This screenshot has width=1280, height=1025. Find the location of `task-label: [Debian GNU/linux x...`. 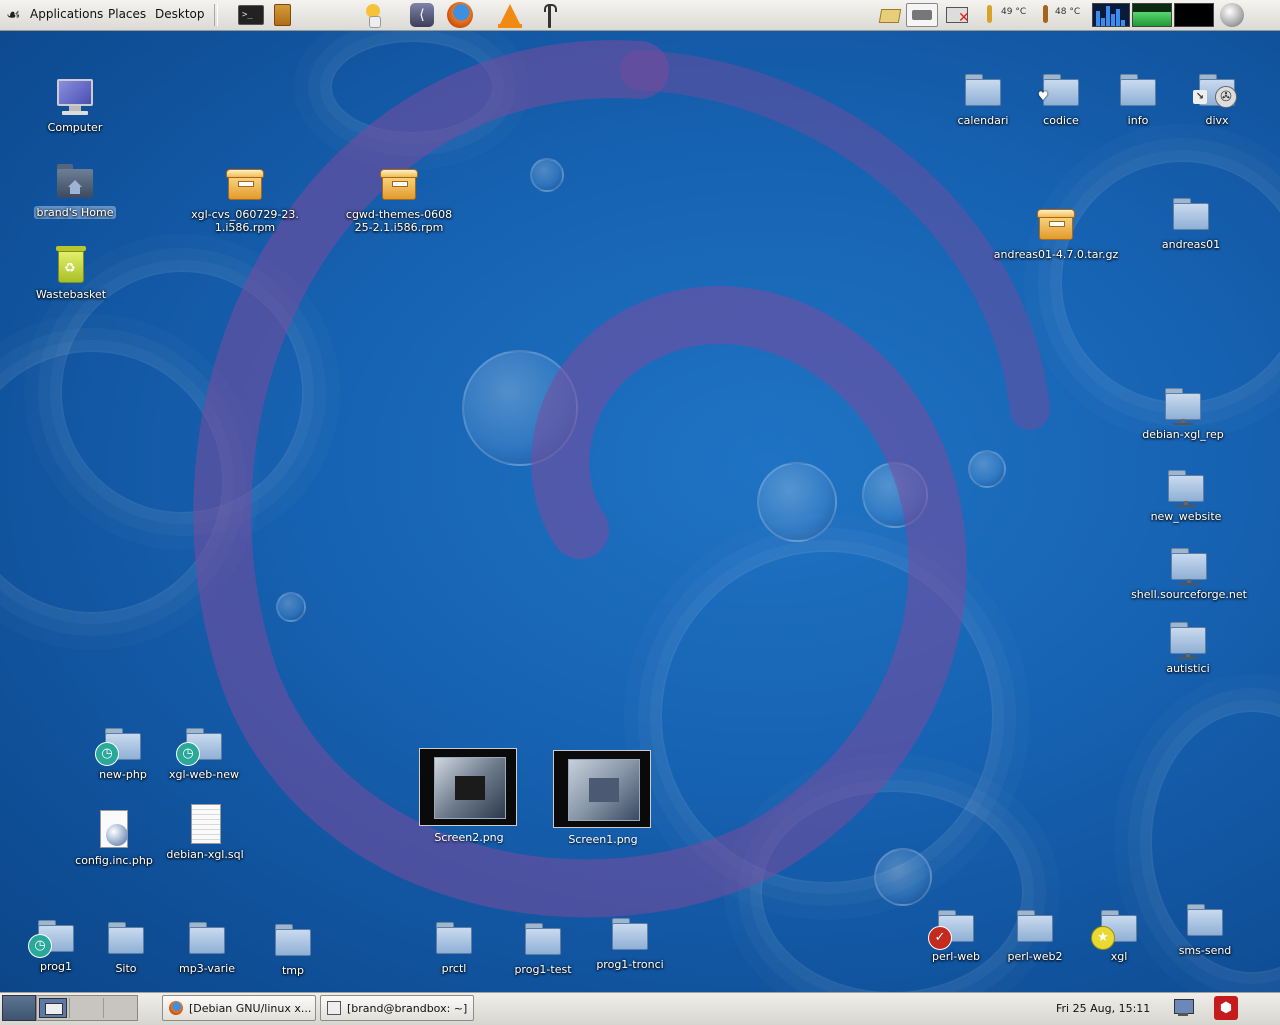

task-label: [Debian GNU/linux x... is located at coordinates (250, 1008).